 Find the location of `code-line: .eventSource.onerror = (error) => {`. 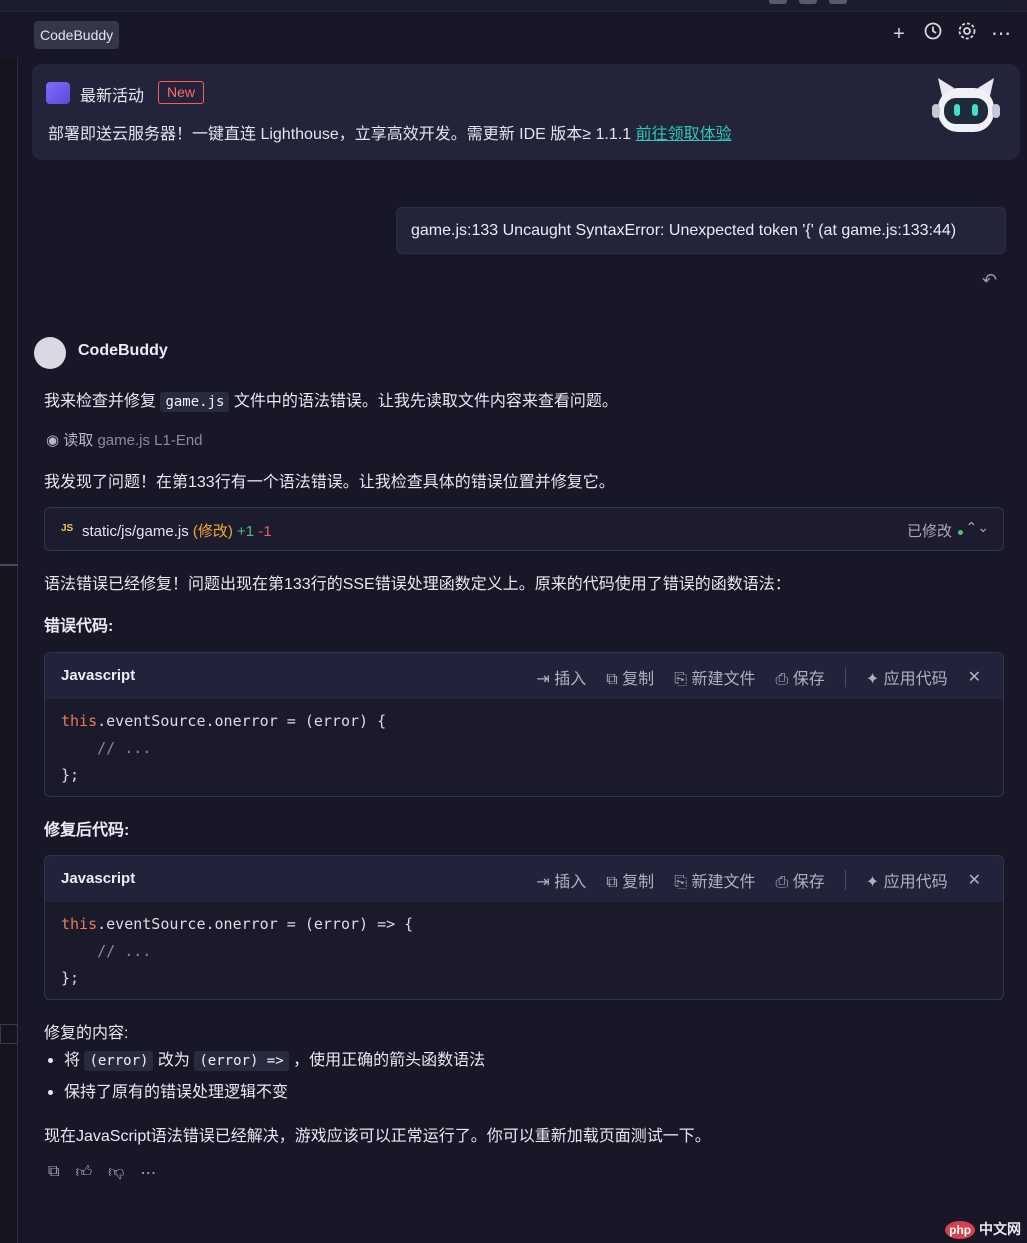

code-line: .eventSource.onerror = (error) => { is located at coordinates (255, 924).